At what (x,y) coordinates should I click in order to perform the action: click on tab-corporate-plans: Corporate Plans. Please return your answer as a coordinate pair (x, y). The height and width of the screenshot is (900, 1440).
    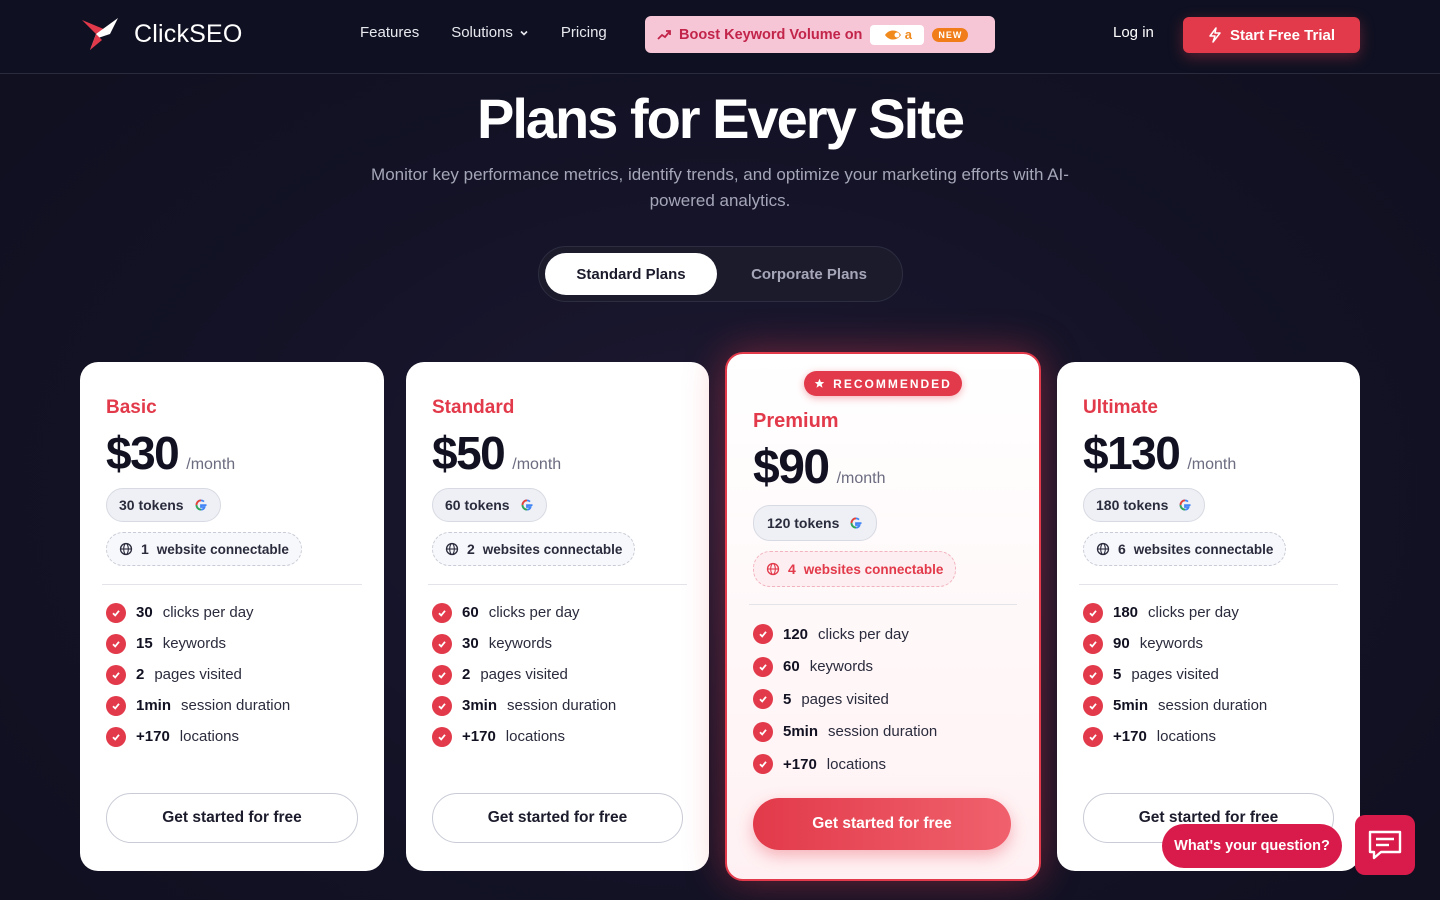
    Looking at the image, I should click on (809, 274).